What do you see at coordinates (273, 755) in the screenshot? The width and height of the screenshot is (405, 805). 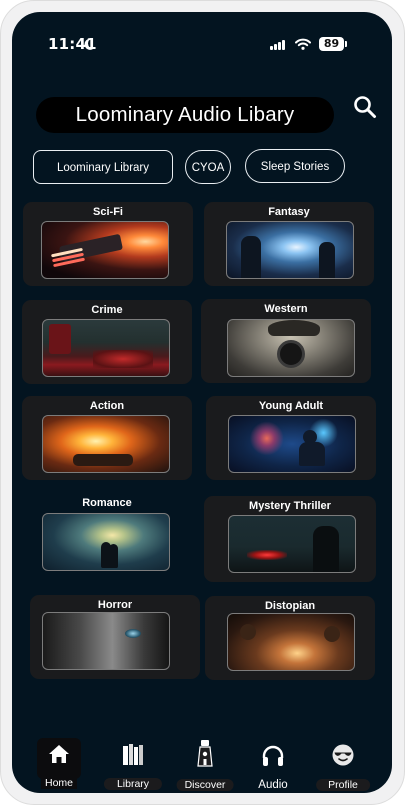 I see `headphones-icon` at bounding box center [273, 755].